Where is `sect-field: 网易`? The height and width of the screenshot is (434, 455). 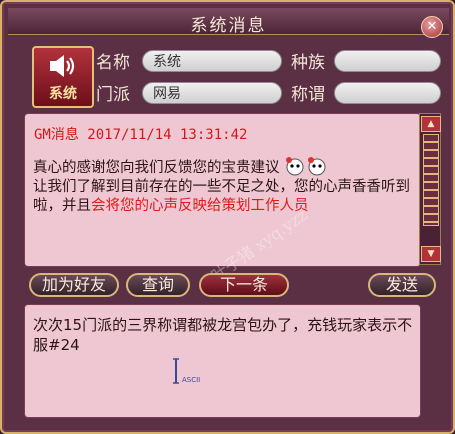 sect-field: 网易 is located at coordinates (212, 93).